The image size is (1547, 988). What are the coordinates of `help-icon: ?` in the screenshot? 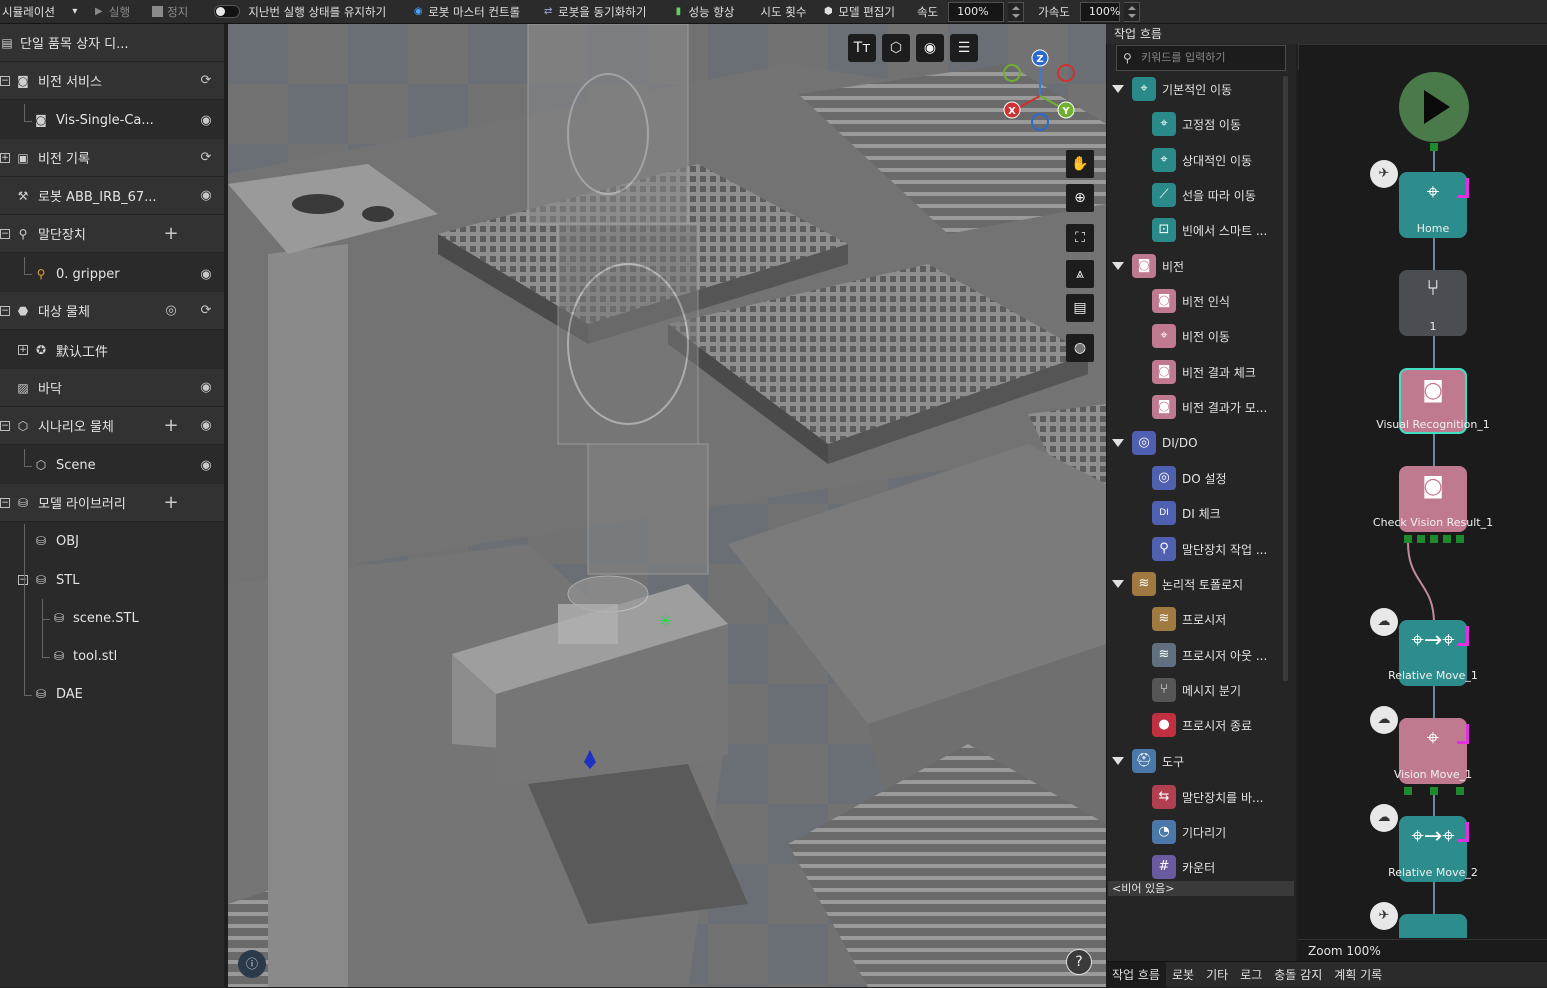 It's located at (1079, 962).